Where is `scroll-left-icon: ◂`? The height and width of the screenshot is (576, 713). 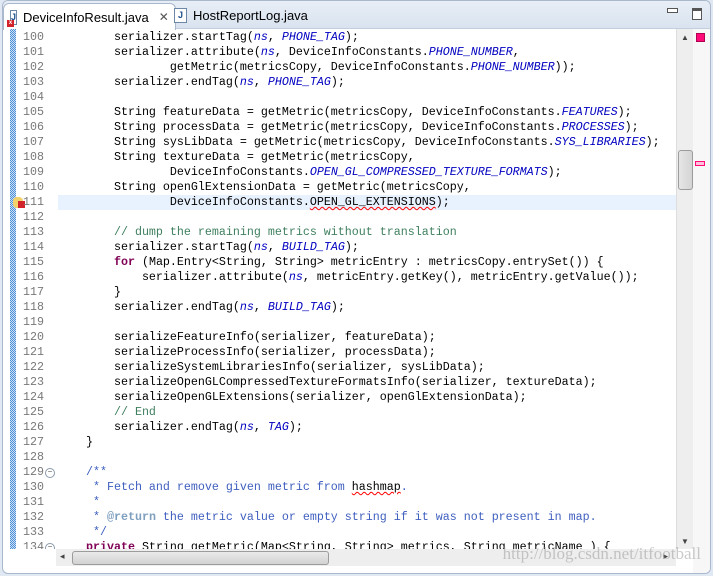
scroll-left-icon: ◂ is located at coordinates (62, 556).